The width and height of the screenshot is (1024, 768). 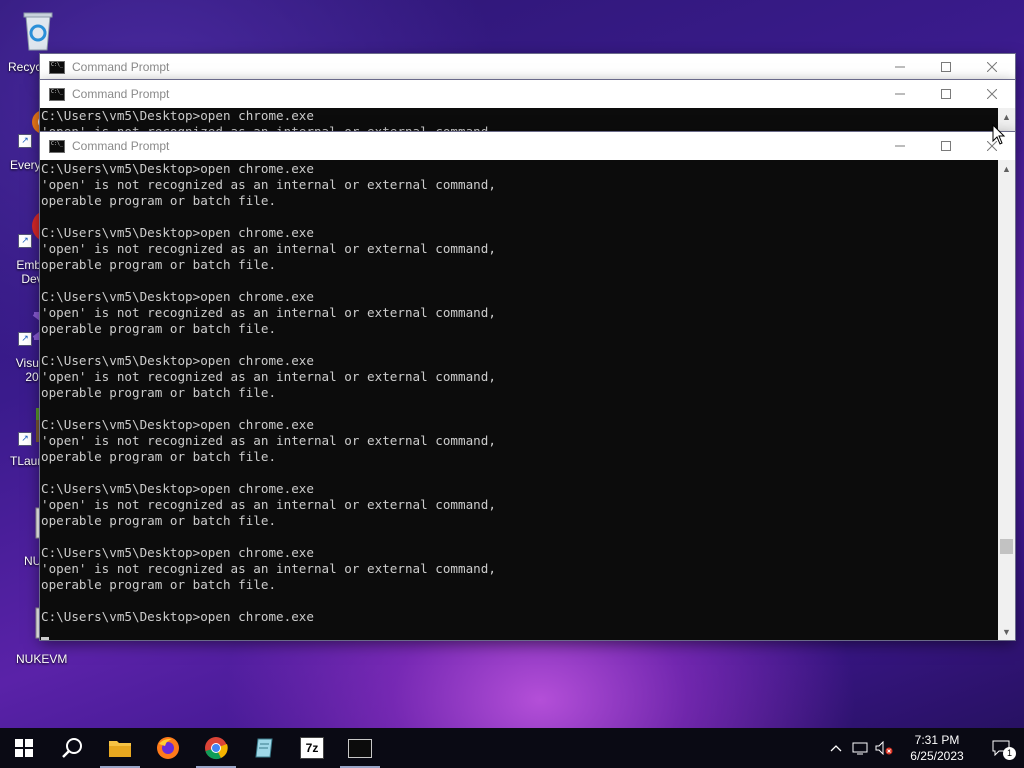 I want to click on scroll-down-arrow-icon: ▼, so click(x=1006, y=631).